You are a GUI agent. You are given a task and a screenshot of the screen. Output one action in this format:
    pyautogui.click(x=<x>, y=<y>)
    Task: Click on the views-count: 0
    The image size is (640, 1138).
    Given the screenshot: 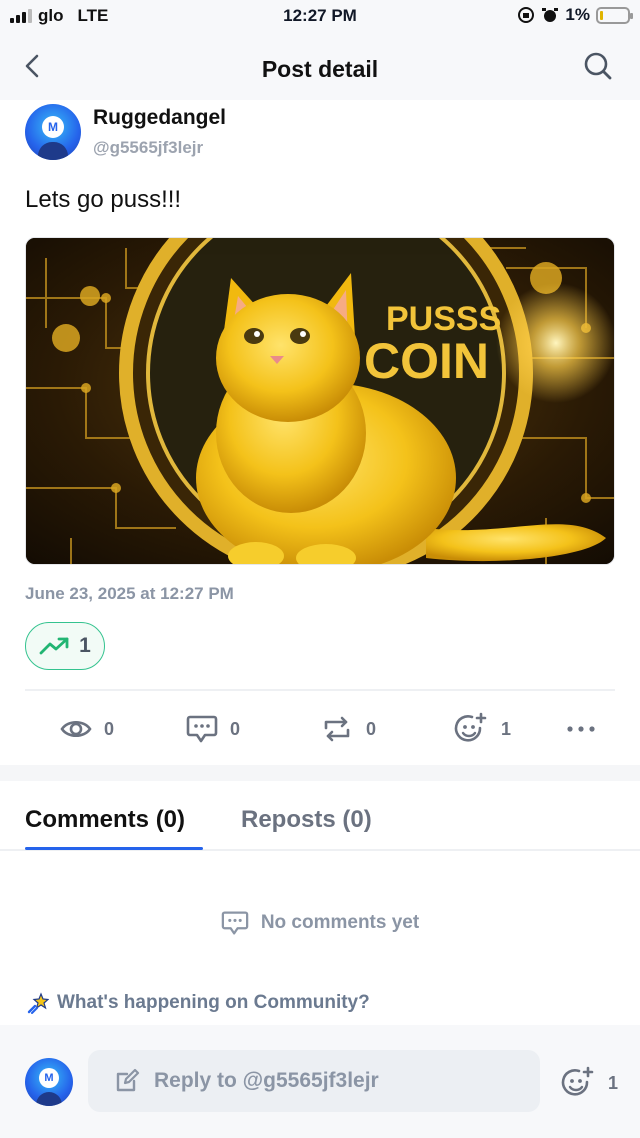 What is the action you would take?
    pyautogui.click(x=109, y=728)
    